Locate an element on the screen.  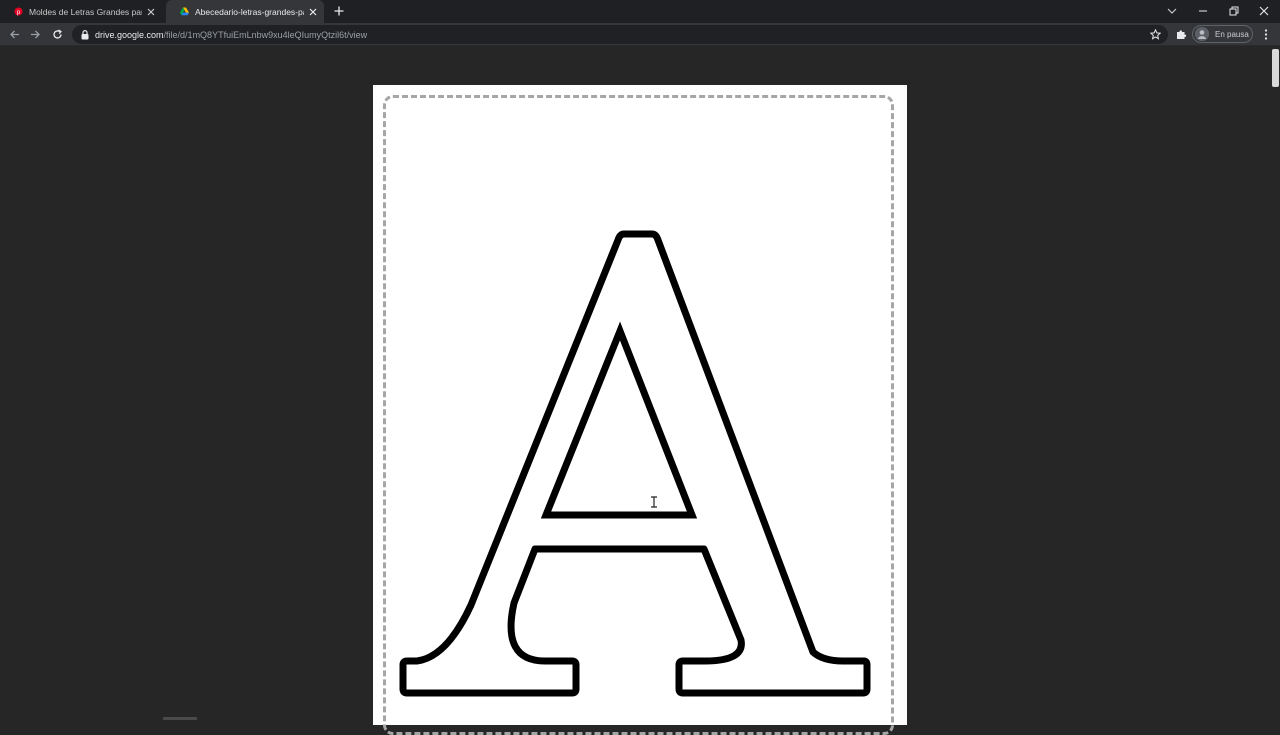
lock-icon is located at coordinates (85, 34).